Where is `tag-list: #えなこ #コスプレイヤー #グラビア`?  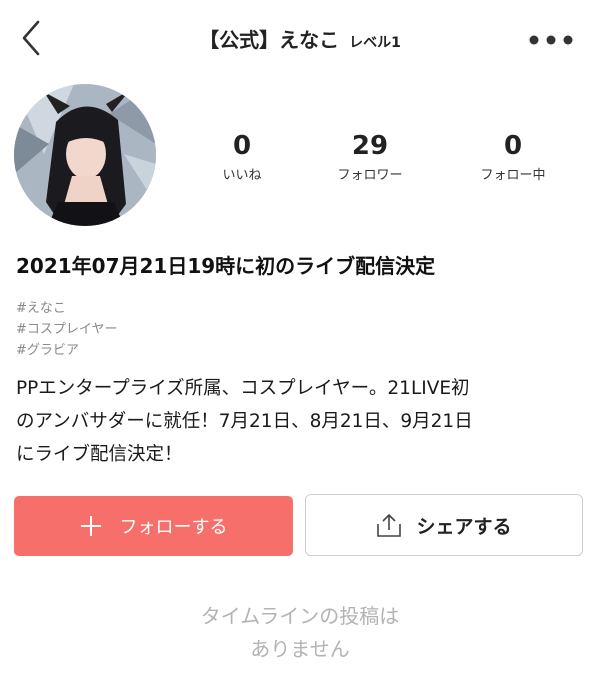
tag-list: #えなこ #コスプレイヤー #グラビア is located at coordinates (67, 329).